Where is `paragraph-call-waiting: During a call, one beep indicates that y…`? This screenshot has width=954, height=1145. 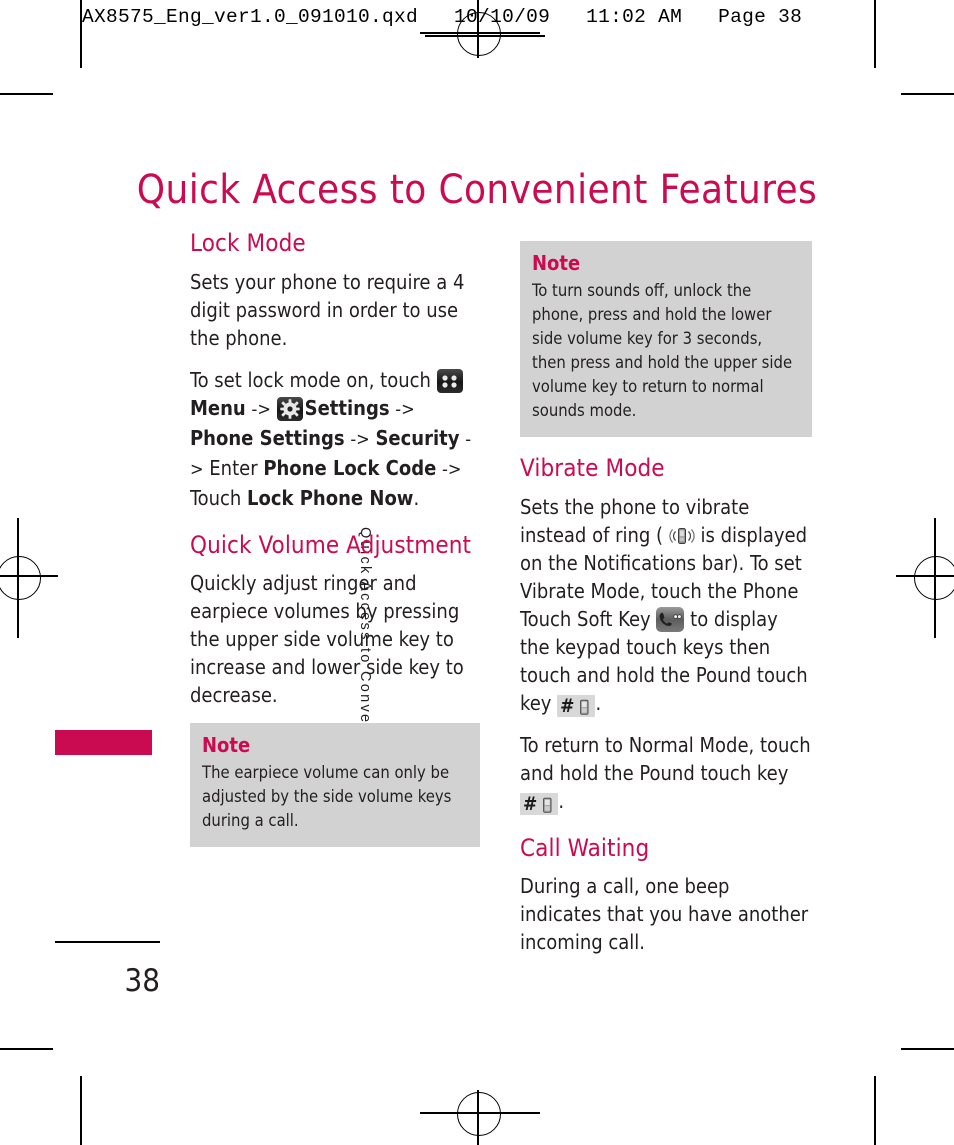
paragraph-call-waiting: During a call, one beep indicates that y… is located at coordinates (664, 914).